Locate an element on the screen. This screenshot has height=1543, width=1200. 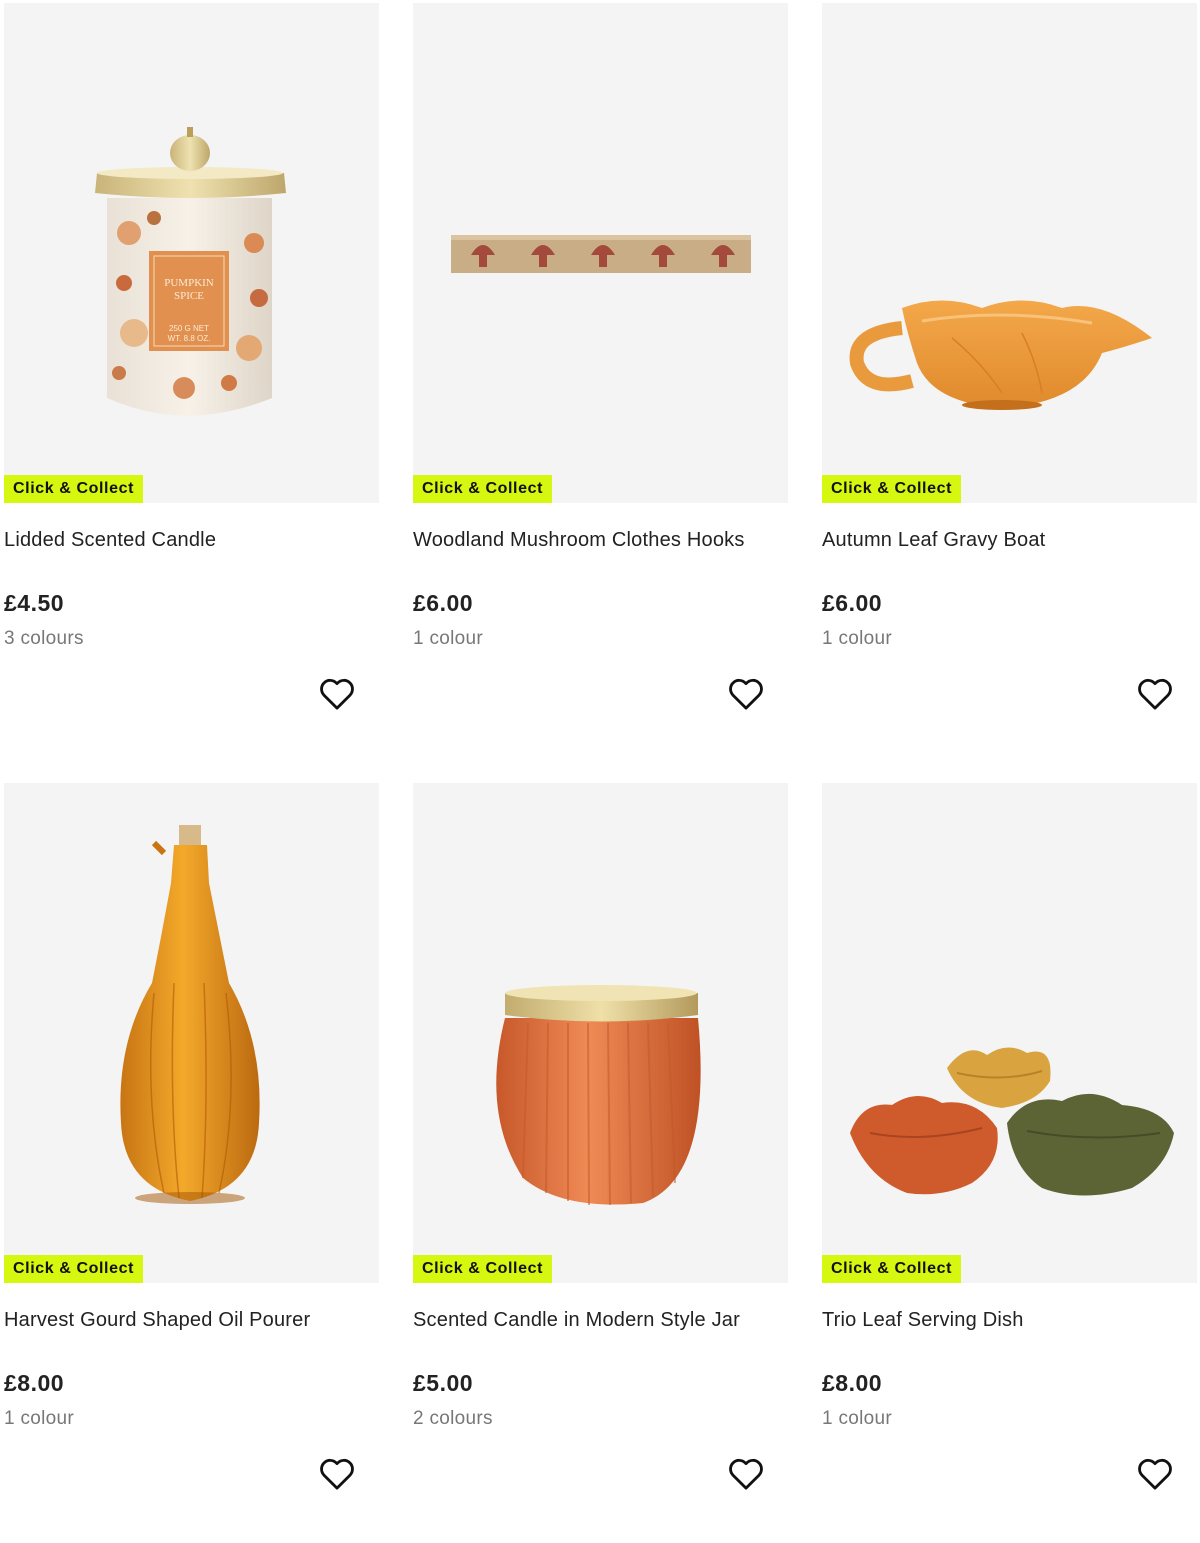
product-title: Harvest Gourd Shaped Oil Pourer is located at coordinates (157, 1320).